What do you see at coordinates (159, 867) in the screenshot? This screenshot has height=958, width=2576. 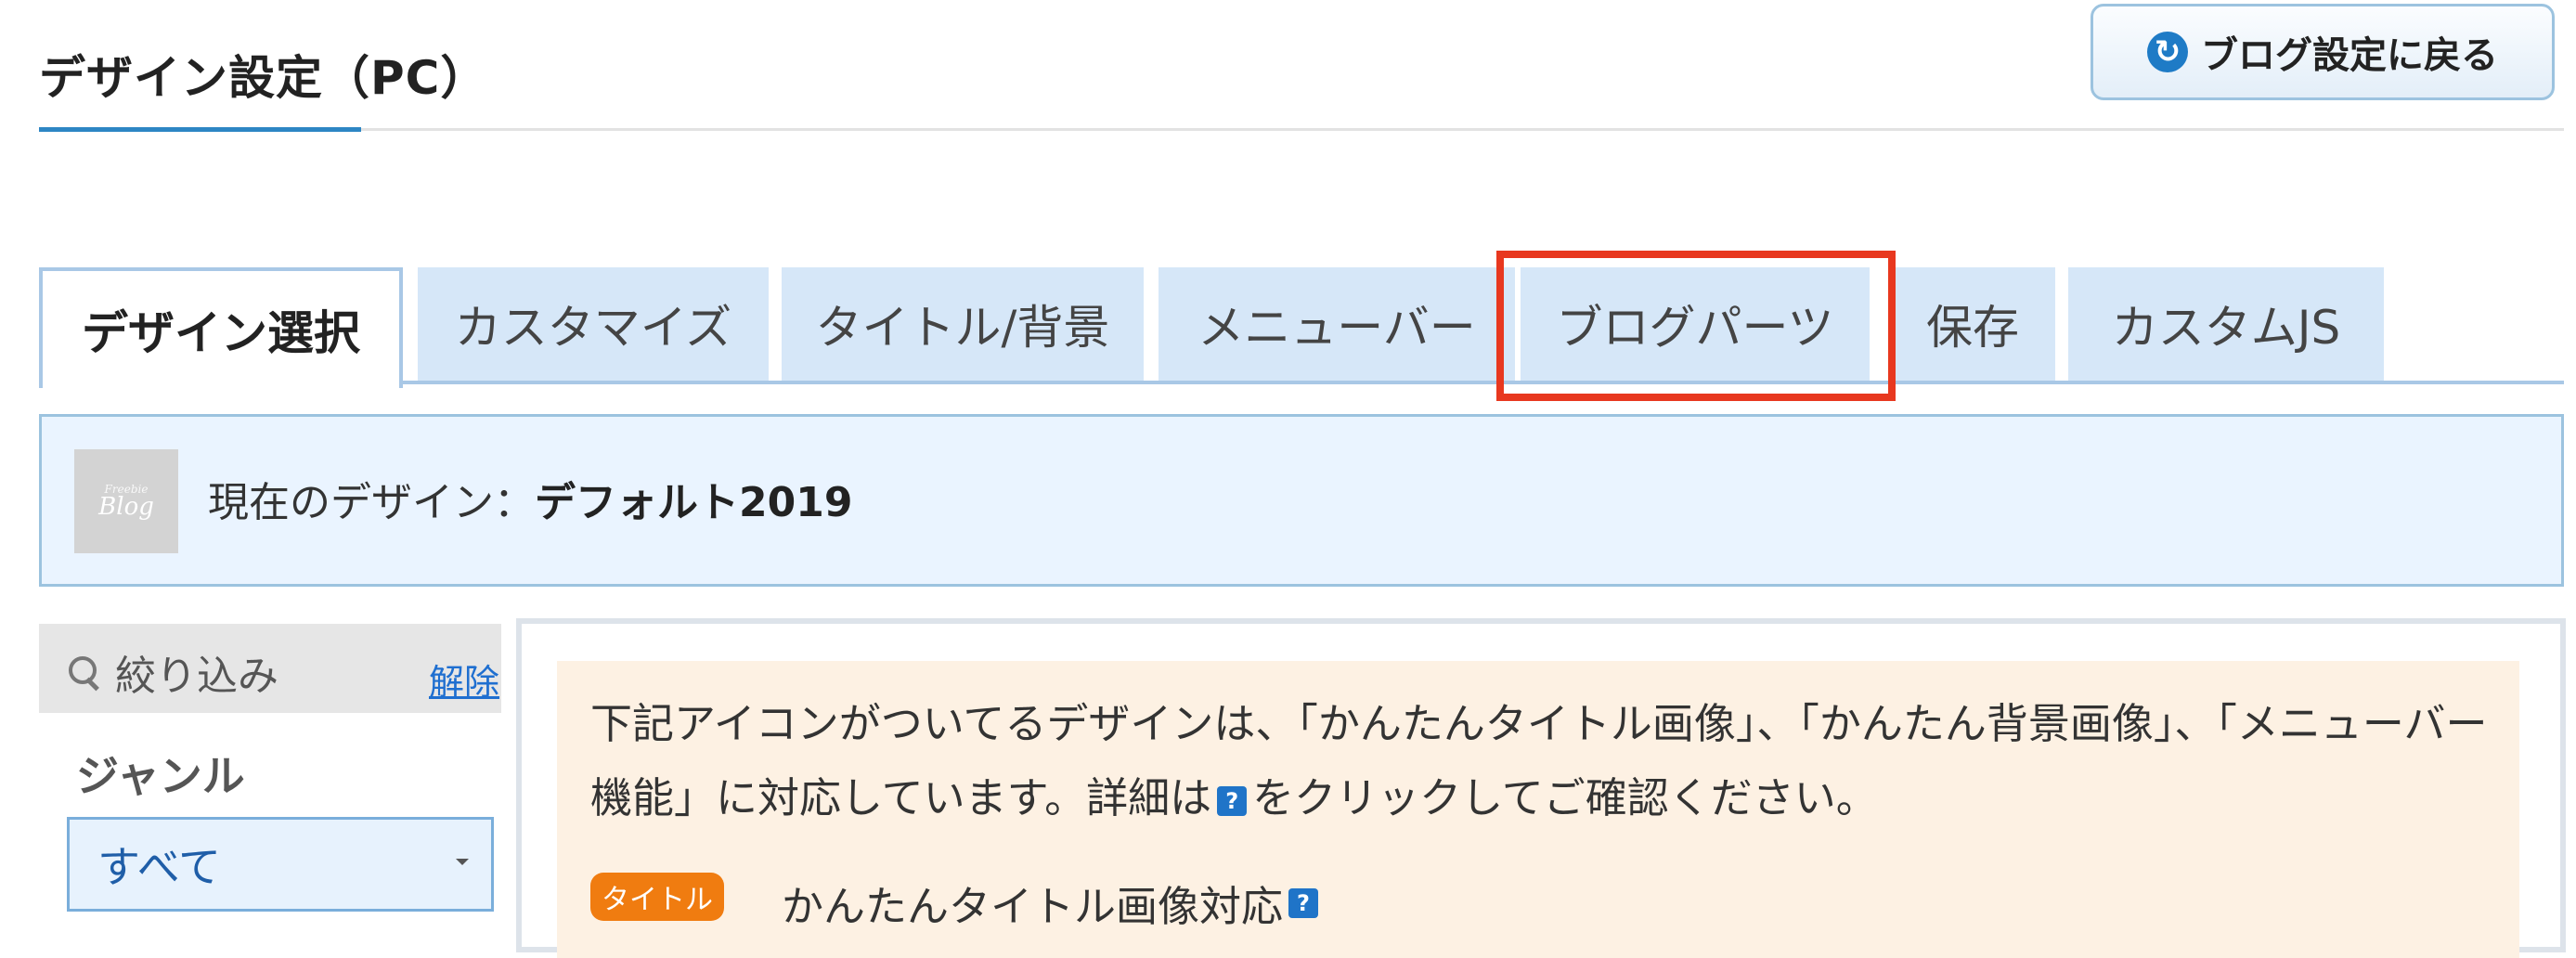 I see `genre-select-value: すべて` at bounding box center [159, 867].